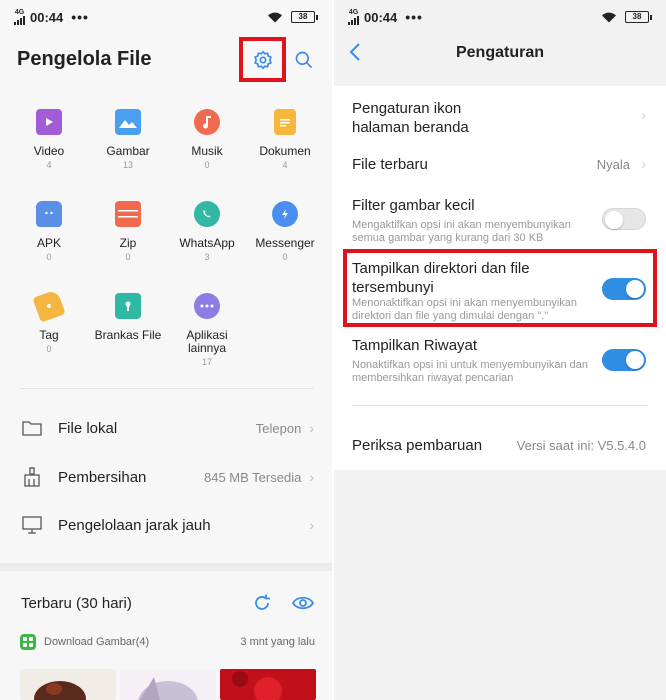  I want to click on recent-title: Terbaru (30 hari), so click(76, 603).